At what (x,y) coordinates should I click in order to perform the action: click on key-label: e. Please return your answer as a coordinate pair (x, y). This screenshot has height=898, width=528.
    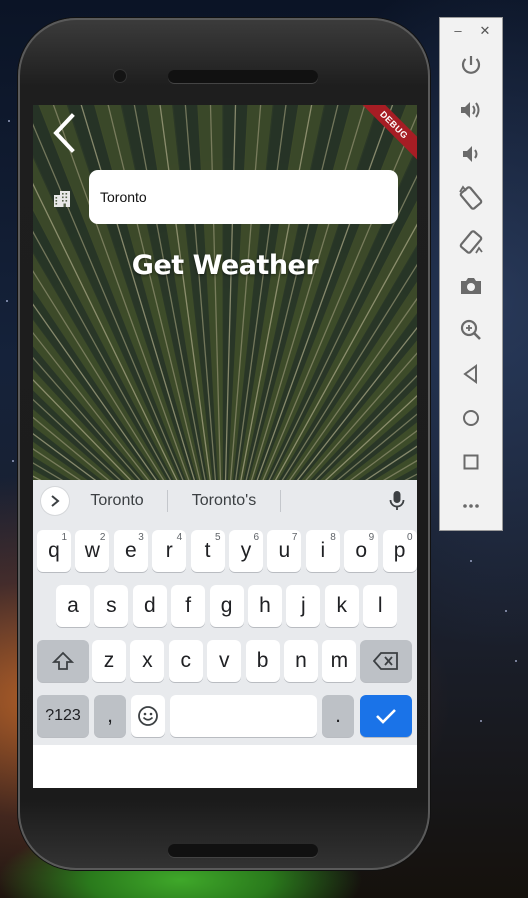
    Looking at the image, I should click on (130, 550).